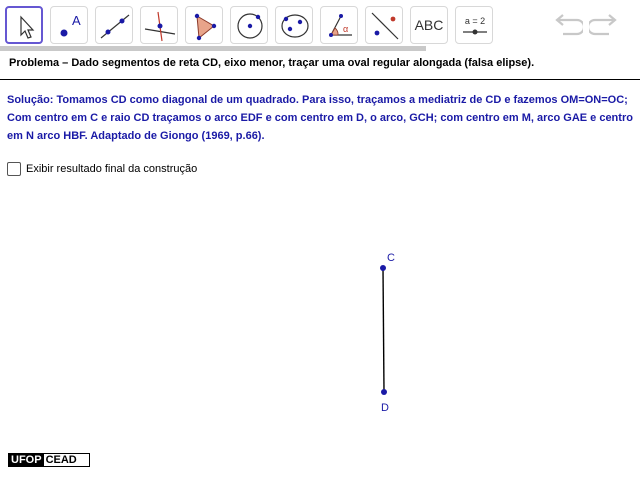  I want to click on point-c-label: C, so click(391, 258).